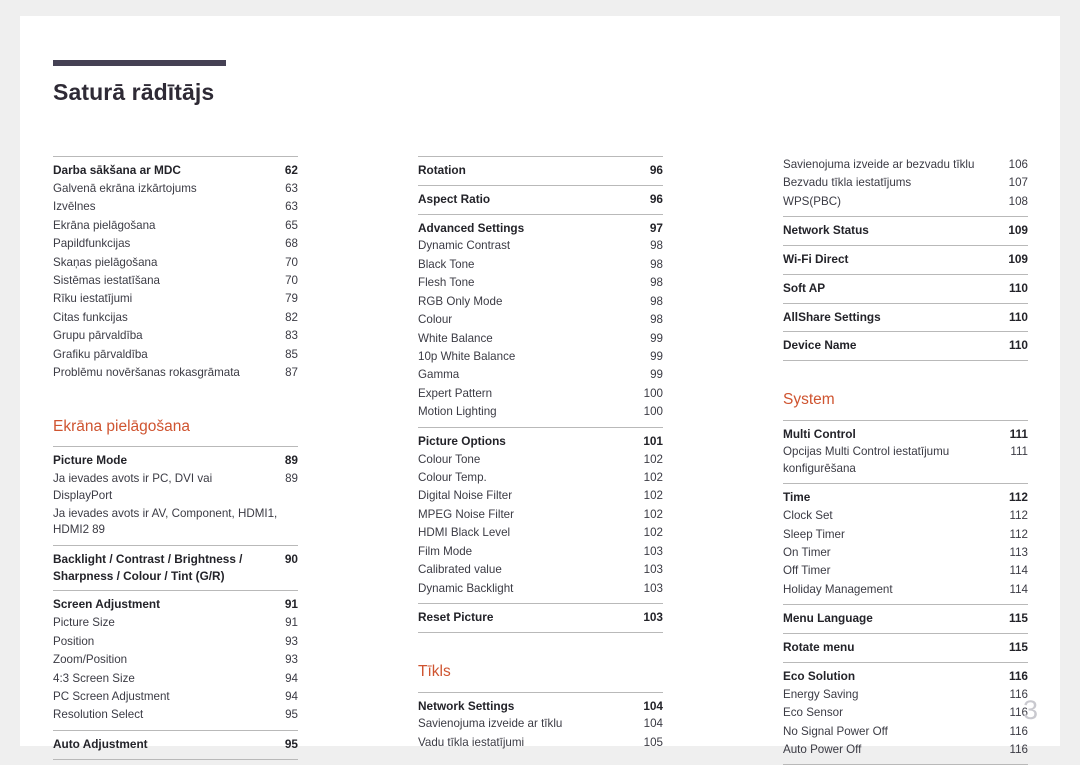 The image size is (1080, 765). Describe the element at coordinates (175, 715) in the screenshot. I see `toc-entry: Resolution Select 95` at that location.